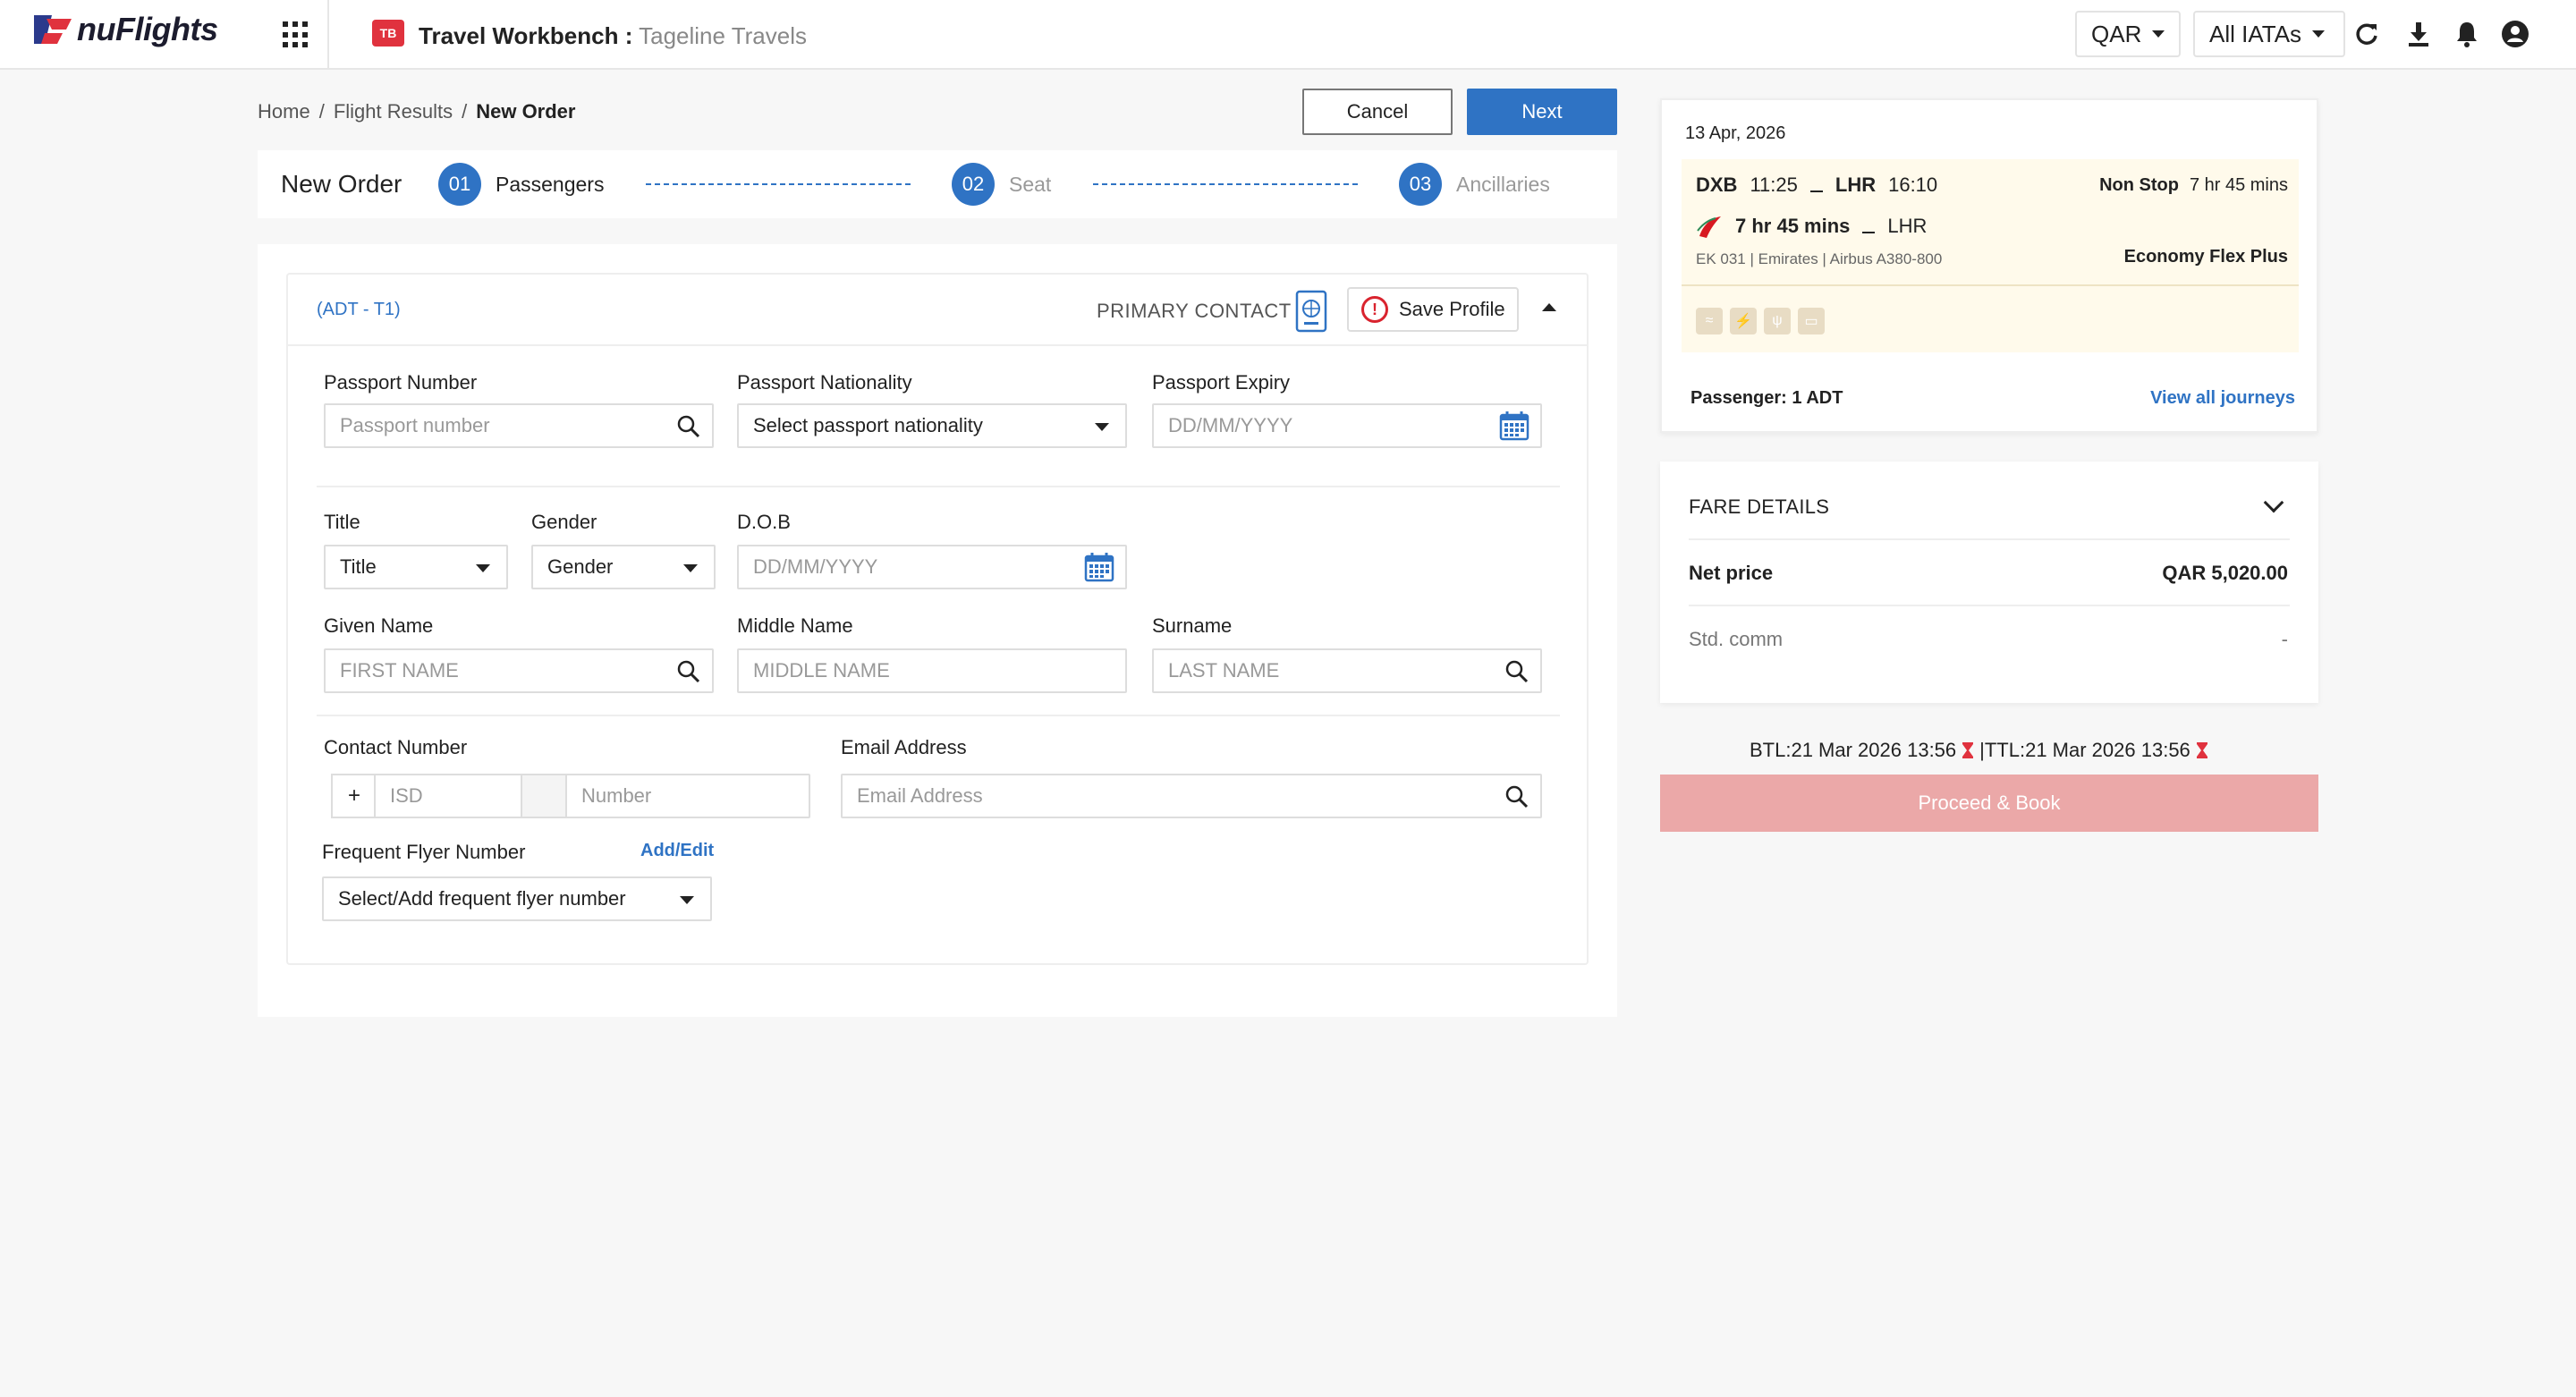 This screenshot has width=2576, height=1397. Describe the element at coordinates (1989, 803) in the screenshot. I see `proceed-book-button: Proceed & Book` at that location.